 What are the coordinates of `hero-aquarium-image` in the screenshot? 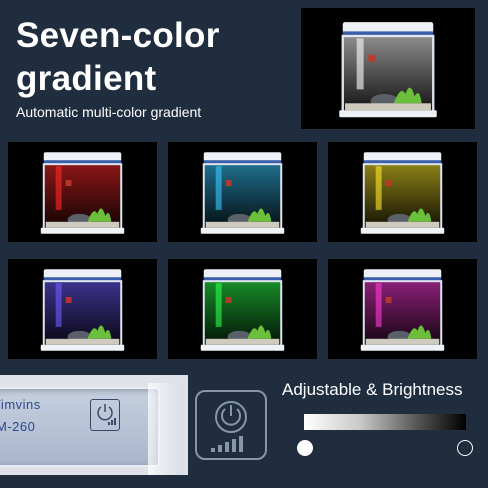 It's located at (388, 68).